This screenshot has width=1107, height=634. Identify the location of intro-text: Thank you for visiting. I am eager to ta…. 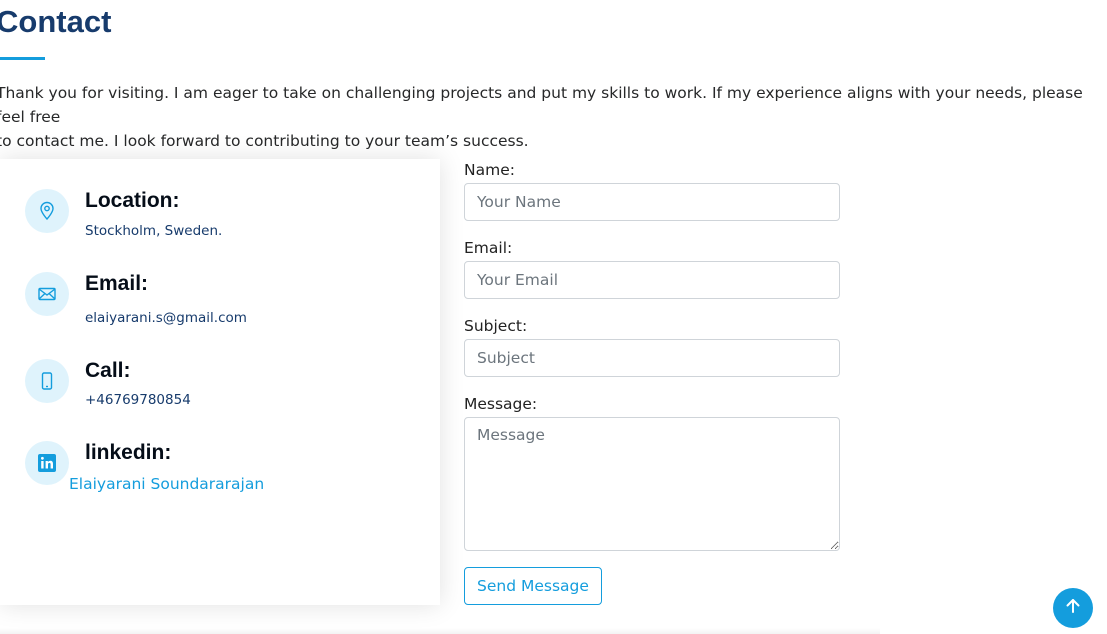
(541, 117).